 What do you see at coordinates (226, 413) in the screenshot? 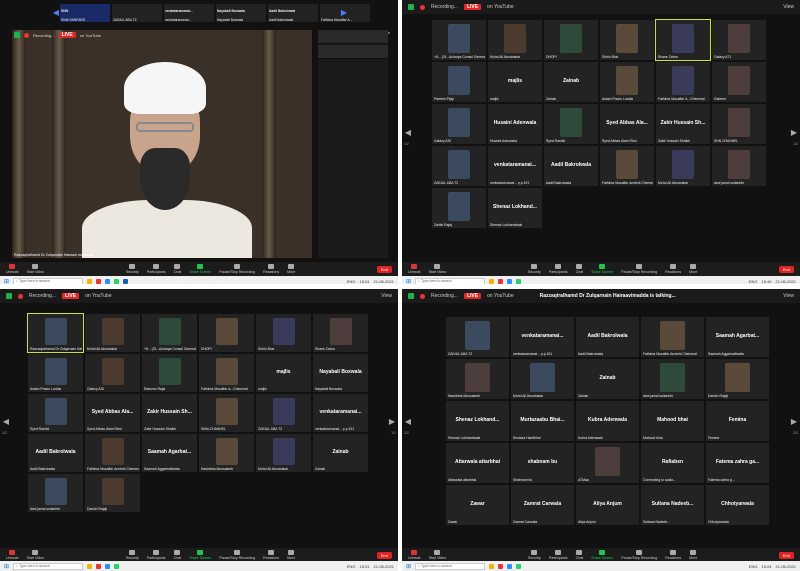
I see `participant-tile: Shifa CHANNEL` at bounding box center [226, 413].